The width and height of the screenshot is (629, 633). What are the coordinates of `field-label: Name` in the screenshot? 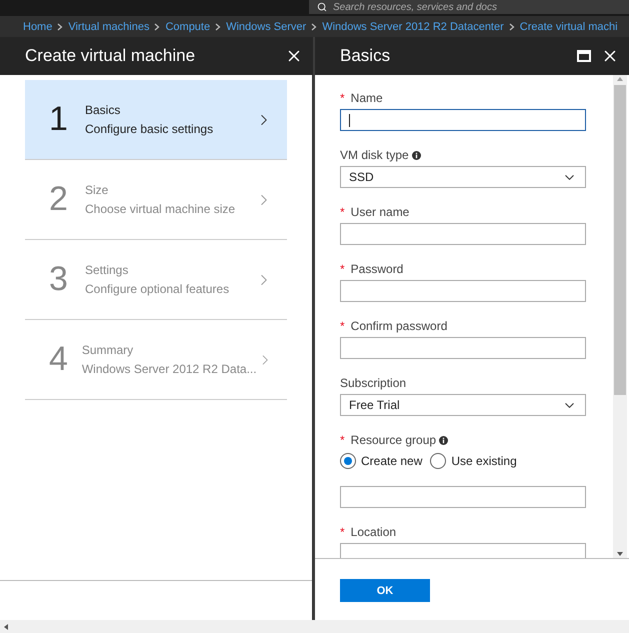 It's located at (366, 98).